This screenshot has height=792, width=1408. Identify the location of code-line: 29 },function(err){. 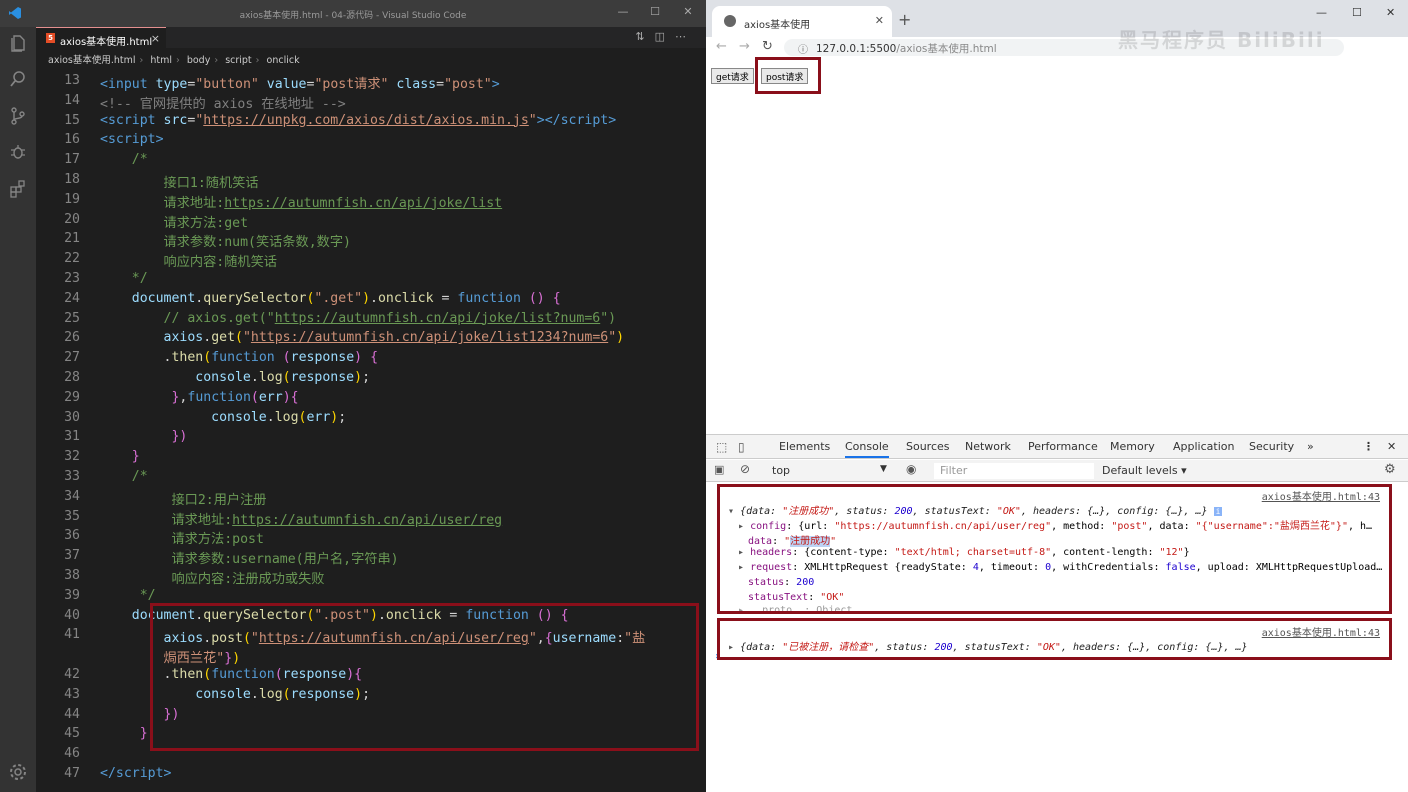
(371, 400).